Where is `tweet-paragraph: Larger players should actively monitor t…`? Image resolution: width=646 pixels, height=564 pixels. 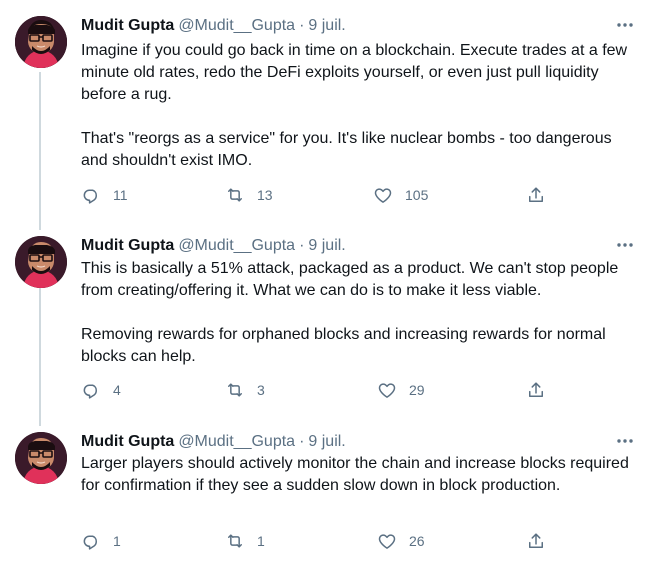
tweet-paragraph: Larger players should actively monitor t… is located at coordinates (357, 474).